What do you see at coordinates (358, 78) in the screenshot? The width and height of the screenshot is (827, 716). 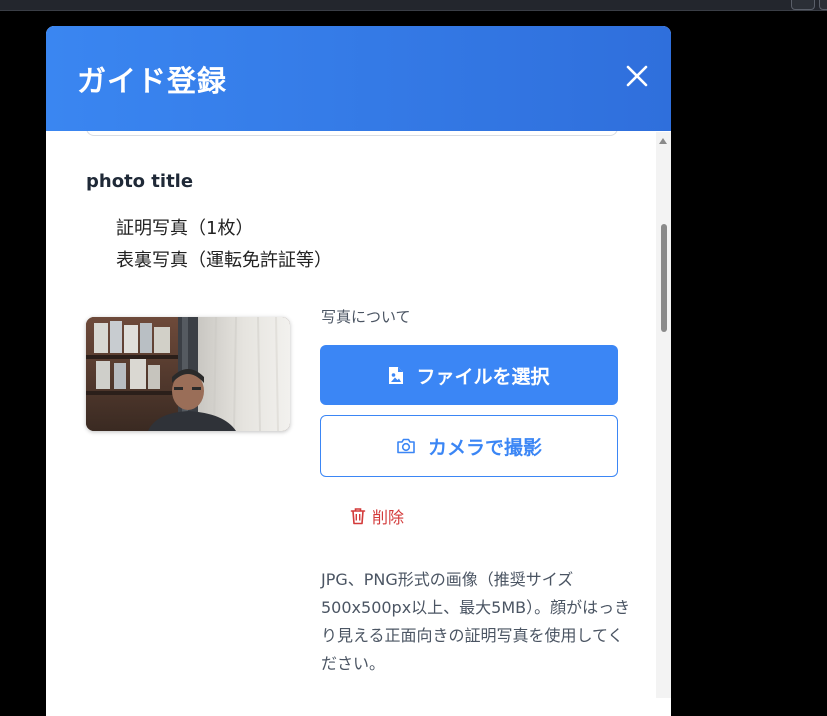 I see `modal-header: ガイド登録` at bounding box center [358, 78].